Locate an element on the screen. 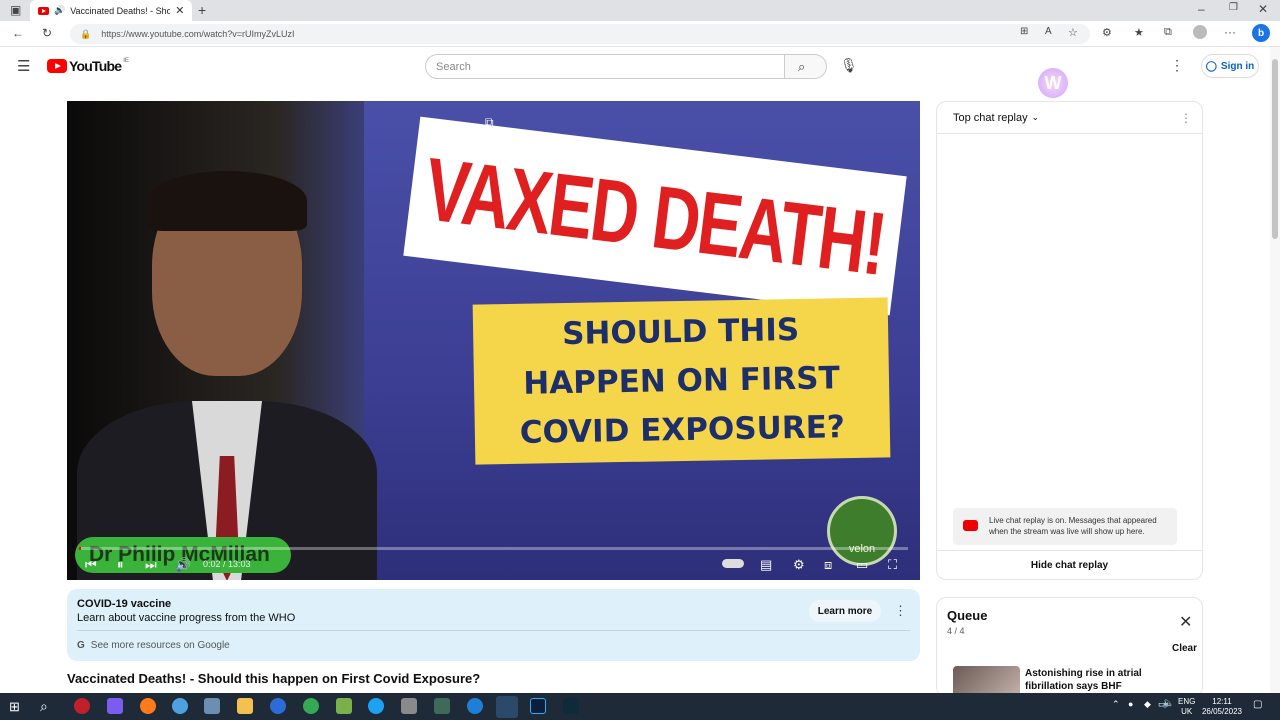 Image resolution: width=1280 pixels, height=720 pixels. extensions-icon: ⚙ is located at coordinates (1107, 32).